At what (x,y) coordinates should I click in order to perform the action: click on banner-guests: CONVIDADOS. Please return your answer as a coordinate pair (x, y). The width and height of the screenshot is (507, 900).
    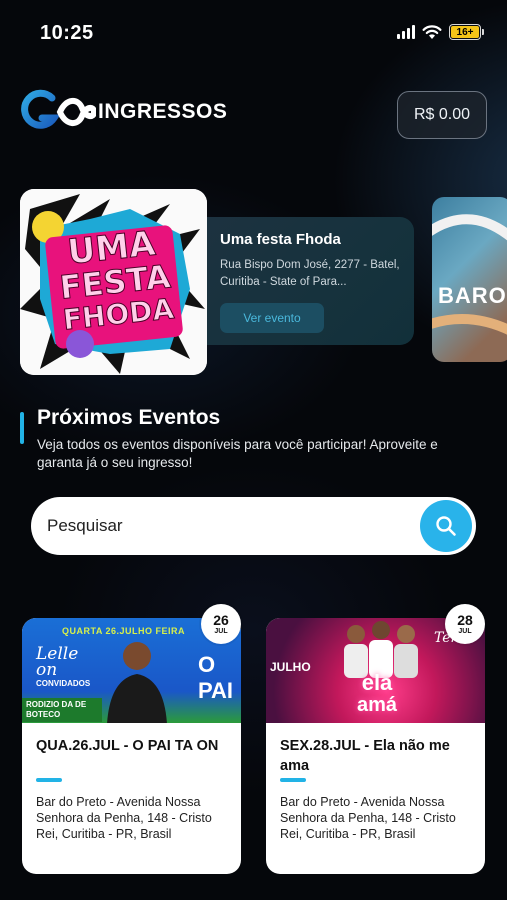
    Looking at the image, I should click on (63, 683).